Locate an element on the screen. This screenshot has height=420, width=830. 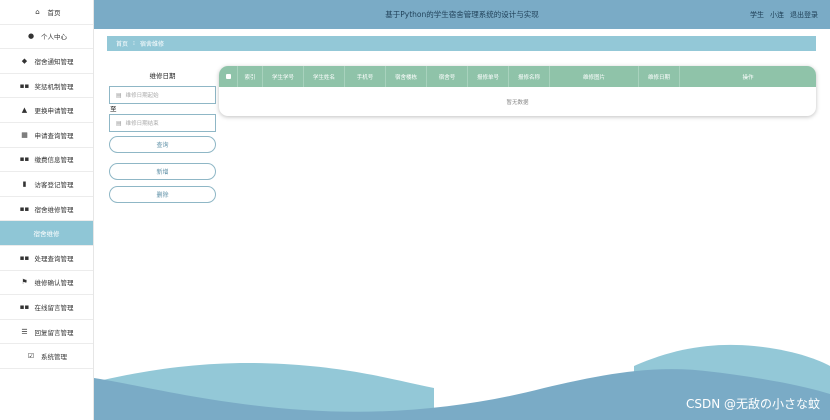
sidebar-item-dorm-notice: ◆ 宿舍通知管理 is located at coordinates (46, 61).